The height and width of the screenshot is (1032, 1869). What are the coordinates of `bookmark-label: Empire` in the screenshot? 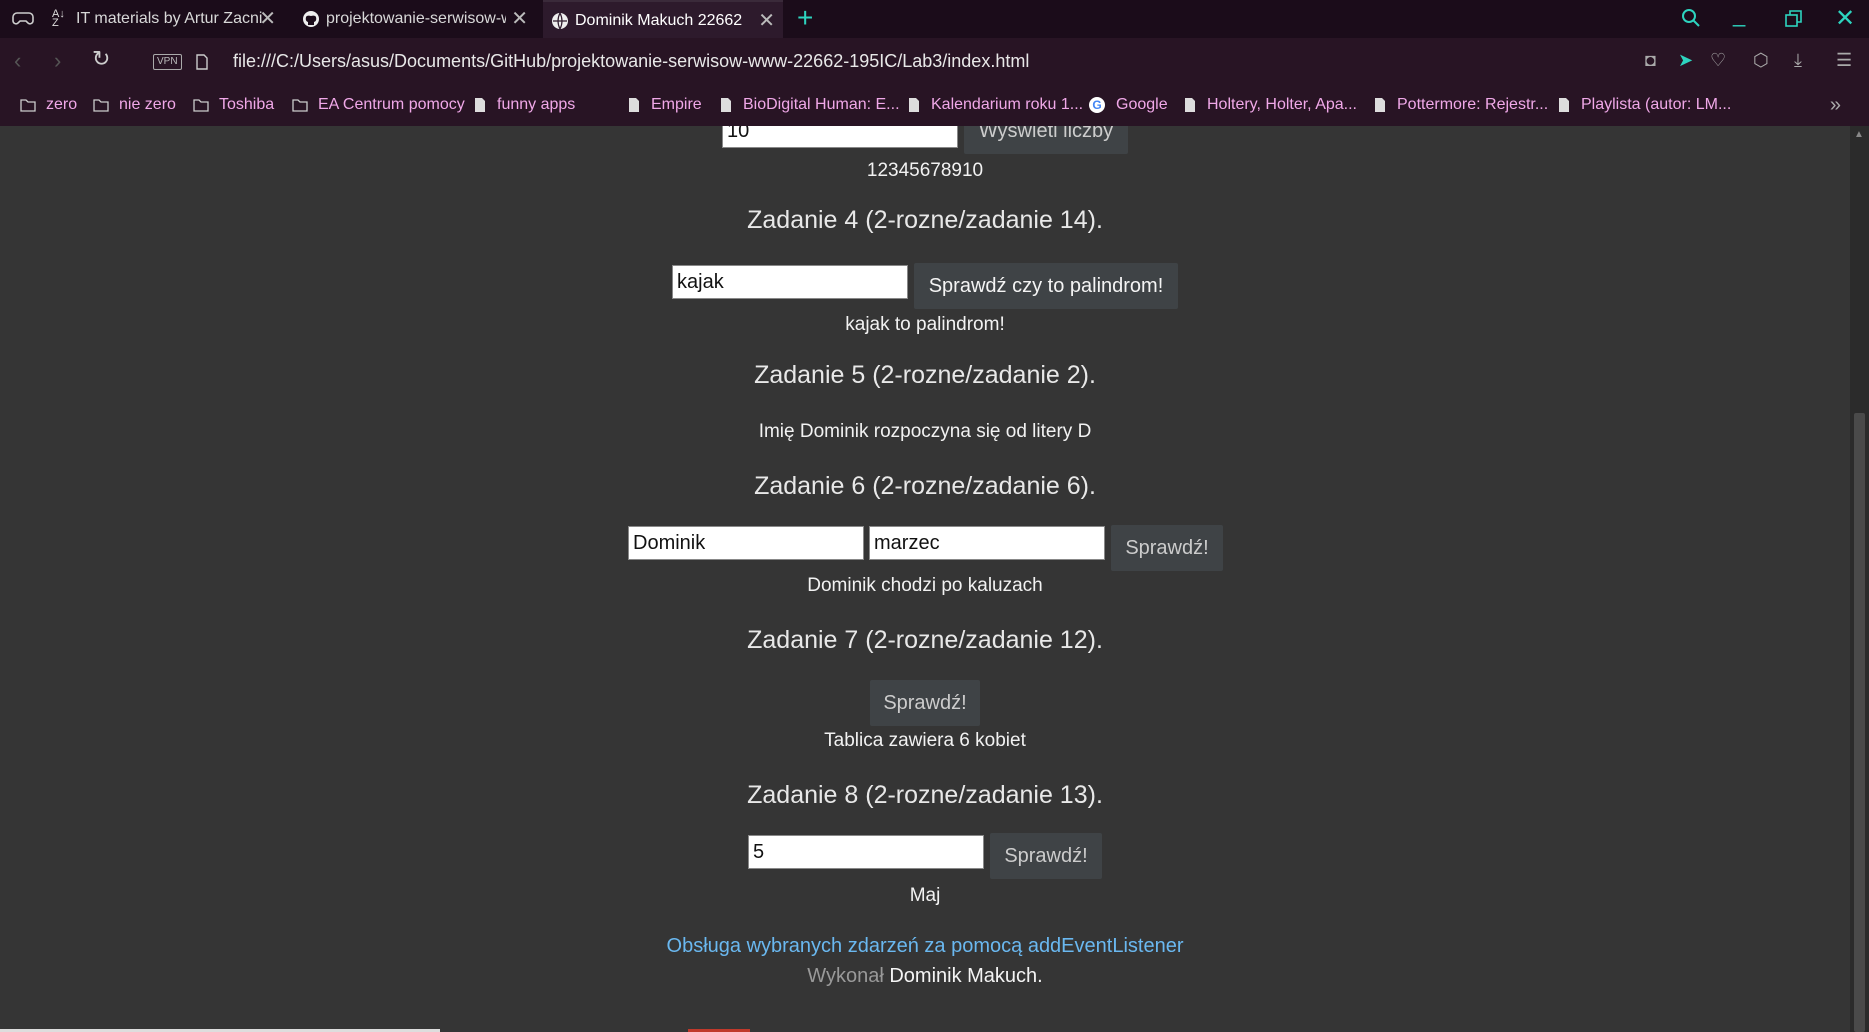 It's located at (676, 104).